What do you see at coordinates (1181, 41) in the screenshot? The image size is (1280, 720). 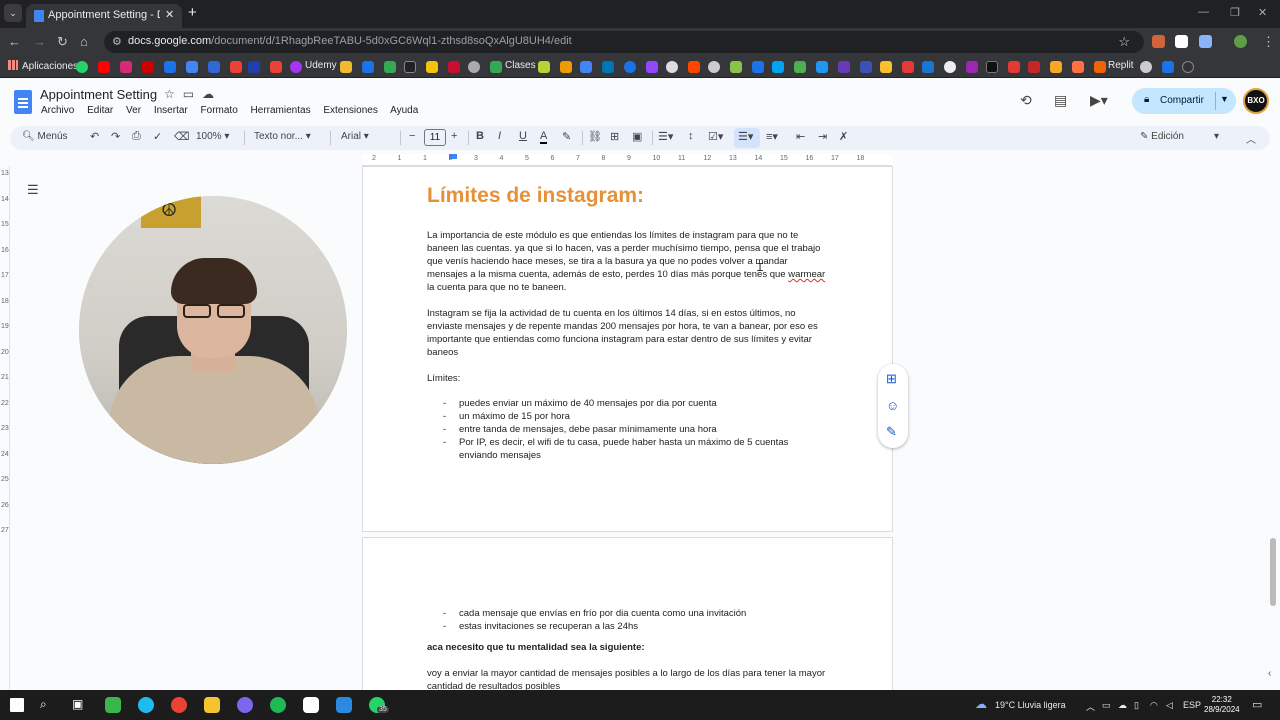 I see `extension-icon` at bounding box center [1181, 41].